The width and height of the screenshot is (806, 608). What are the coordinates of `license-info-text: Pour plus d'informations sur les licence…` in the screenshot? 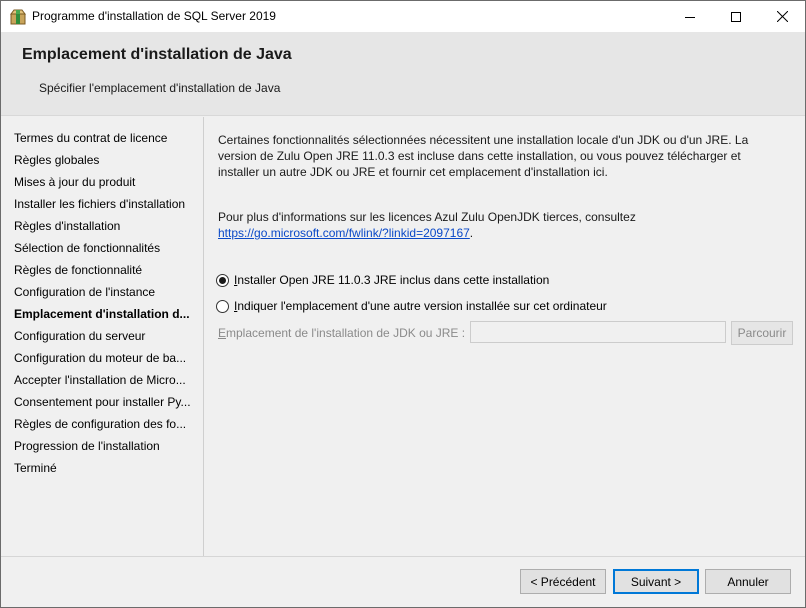 It's located at (427, 217).